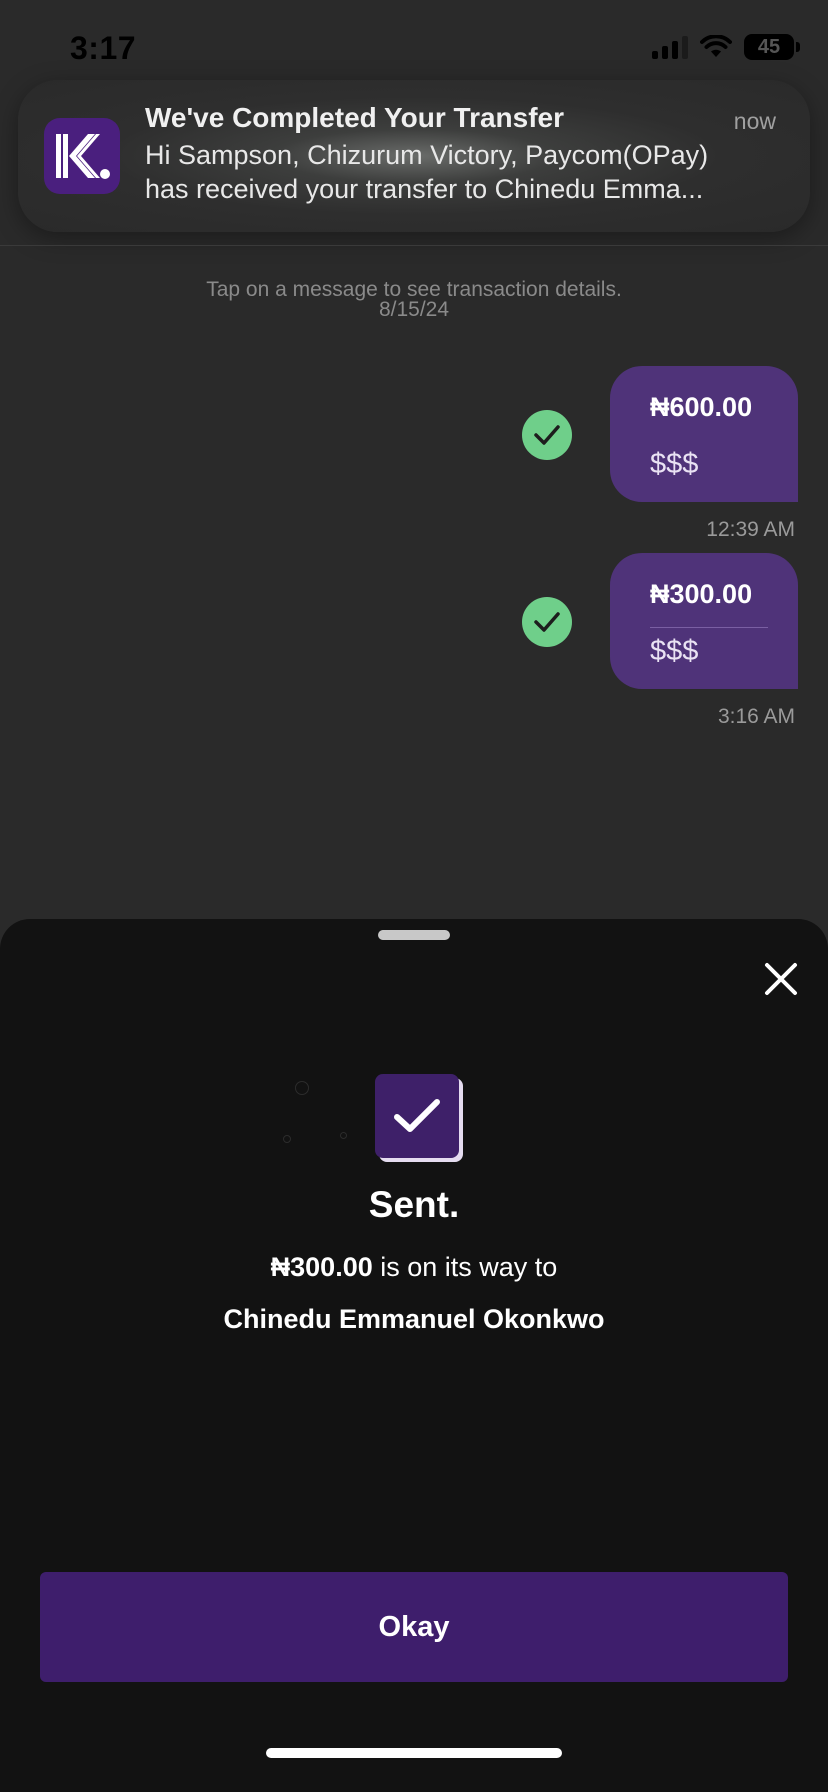 The height and width of the screenshot is (1792, 828). What do you see at coordinates (704, 621) in the screenshot?
I see `message-bubble: ₦300.00 $$$` at bounding box center [704, 621].